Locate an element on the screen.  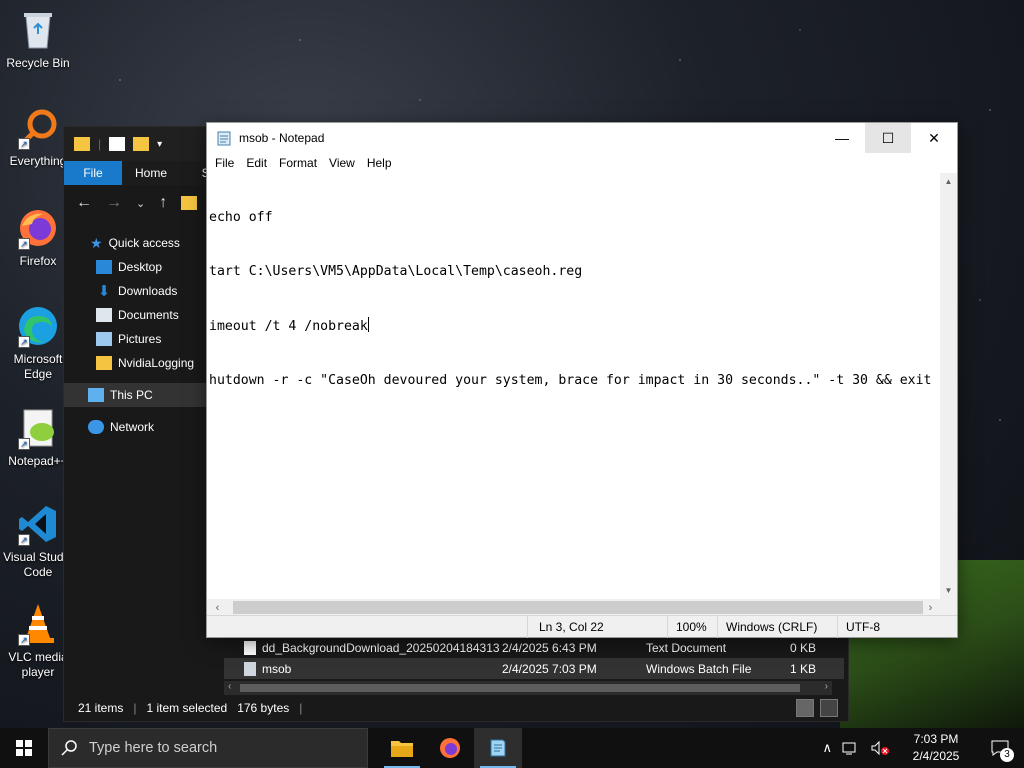
file-date: 2/4/2025 6:43 PM is located at coordinates (549, 647).